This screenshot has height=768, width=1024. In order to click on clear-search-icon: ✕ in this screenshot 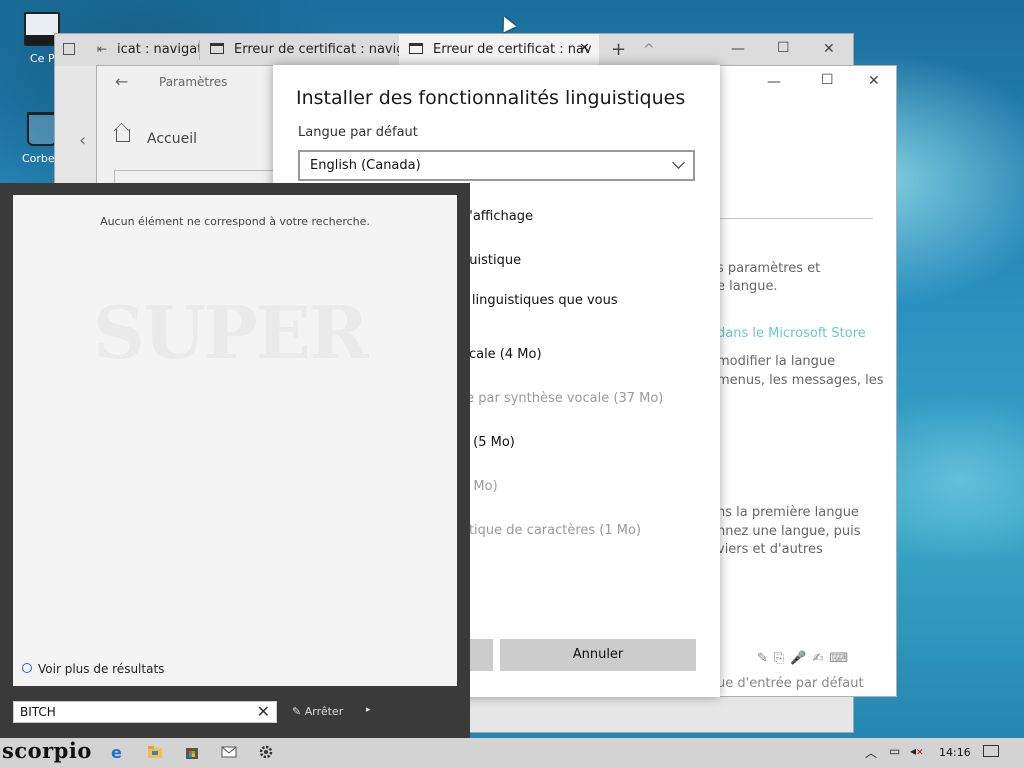, I will do `click(263, 711)`.